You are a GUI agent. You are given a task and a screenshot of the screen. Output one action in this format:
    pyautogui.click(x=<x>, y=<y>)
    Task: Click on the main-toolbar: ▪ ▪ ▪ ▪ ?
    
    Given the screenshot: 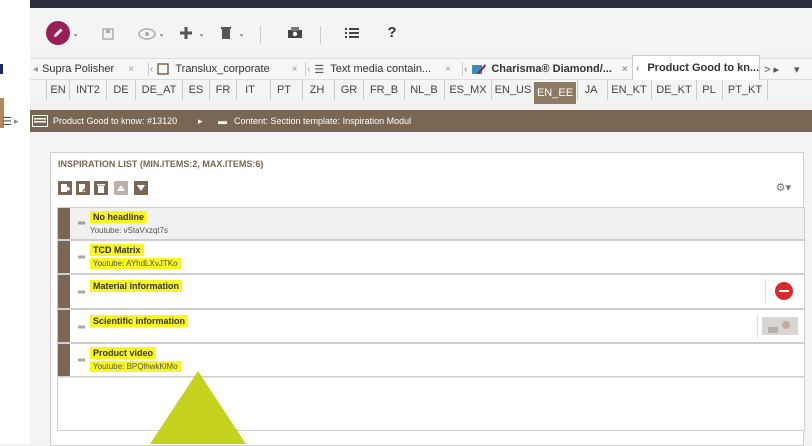 What is the action you would take?
    pyautogui.click(x=421, y=30)
    